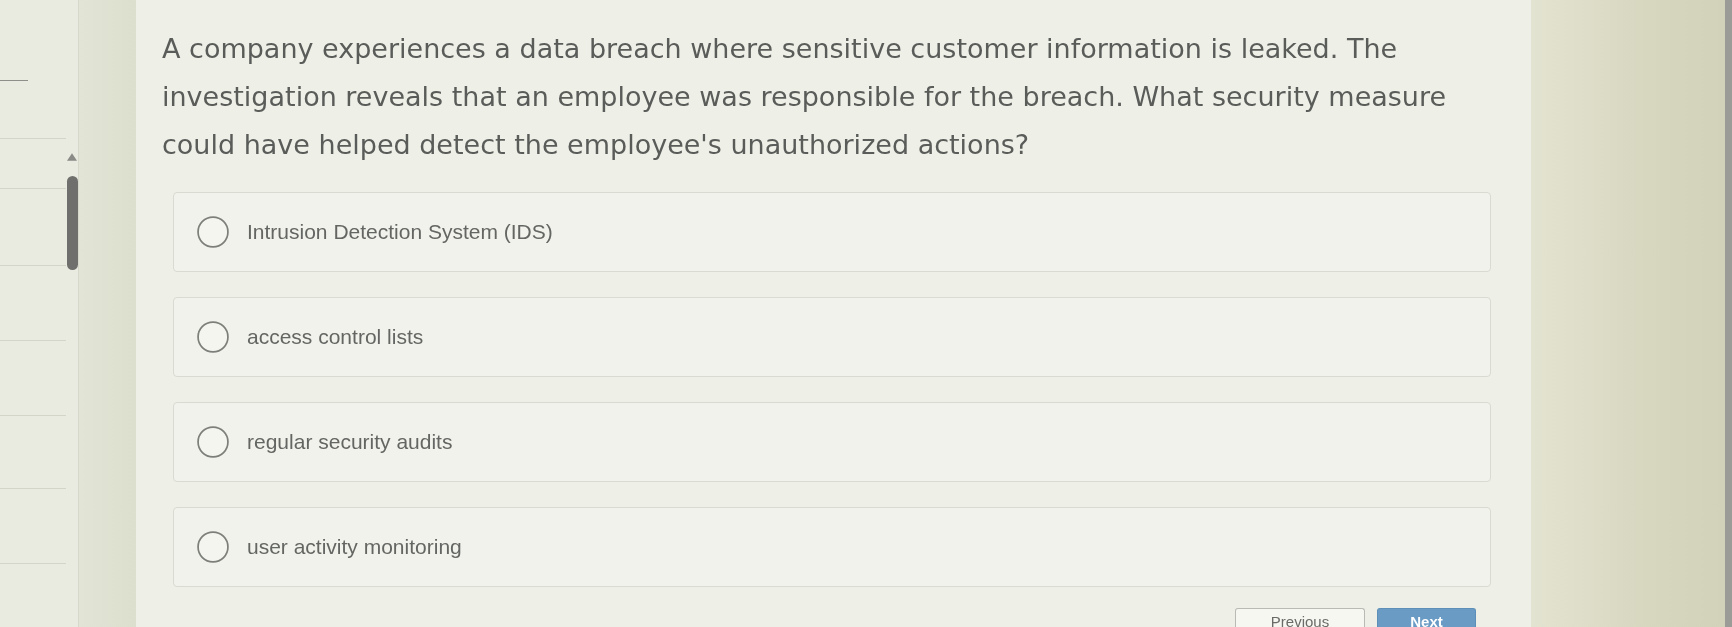  What do you see at coordinates (72, 223) in the screenshot?
I see `scrollbar-thumb` at bounding box center [72, 223].